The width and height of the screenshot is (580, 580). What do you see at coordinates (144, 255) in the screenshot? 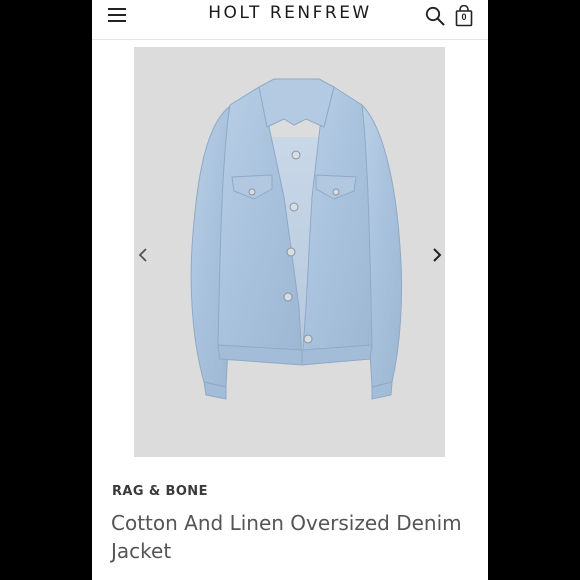
I see `chevron-left-icon` at bounding box center [144, 255].